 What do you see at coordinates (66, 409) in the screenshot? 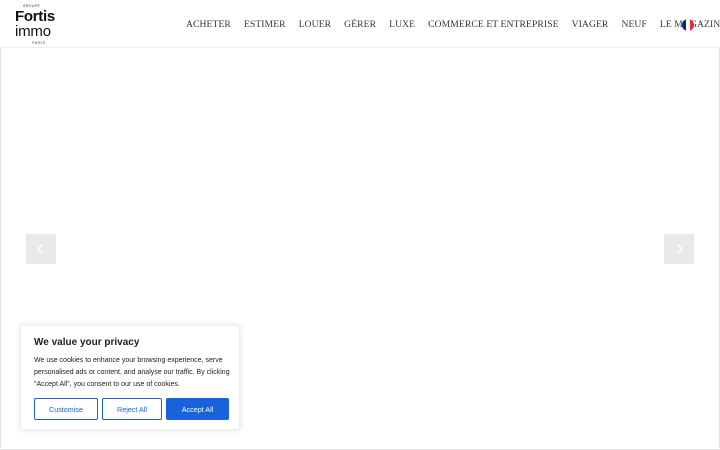
I see `customise-button: Customise` at bounding box center [66, 409].